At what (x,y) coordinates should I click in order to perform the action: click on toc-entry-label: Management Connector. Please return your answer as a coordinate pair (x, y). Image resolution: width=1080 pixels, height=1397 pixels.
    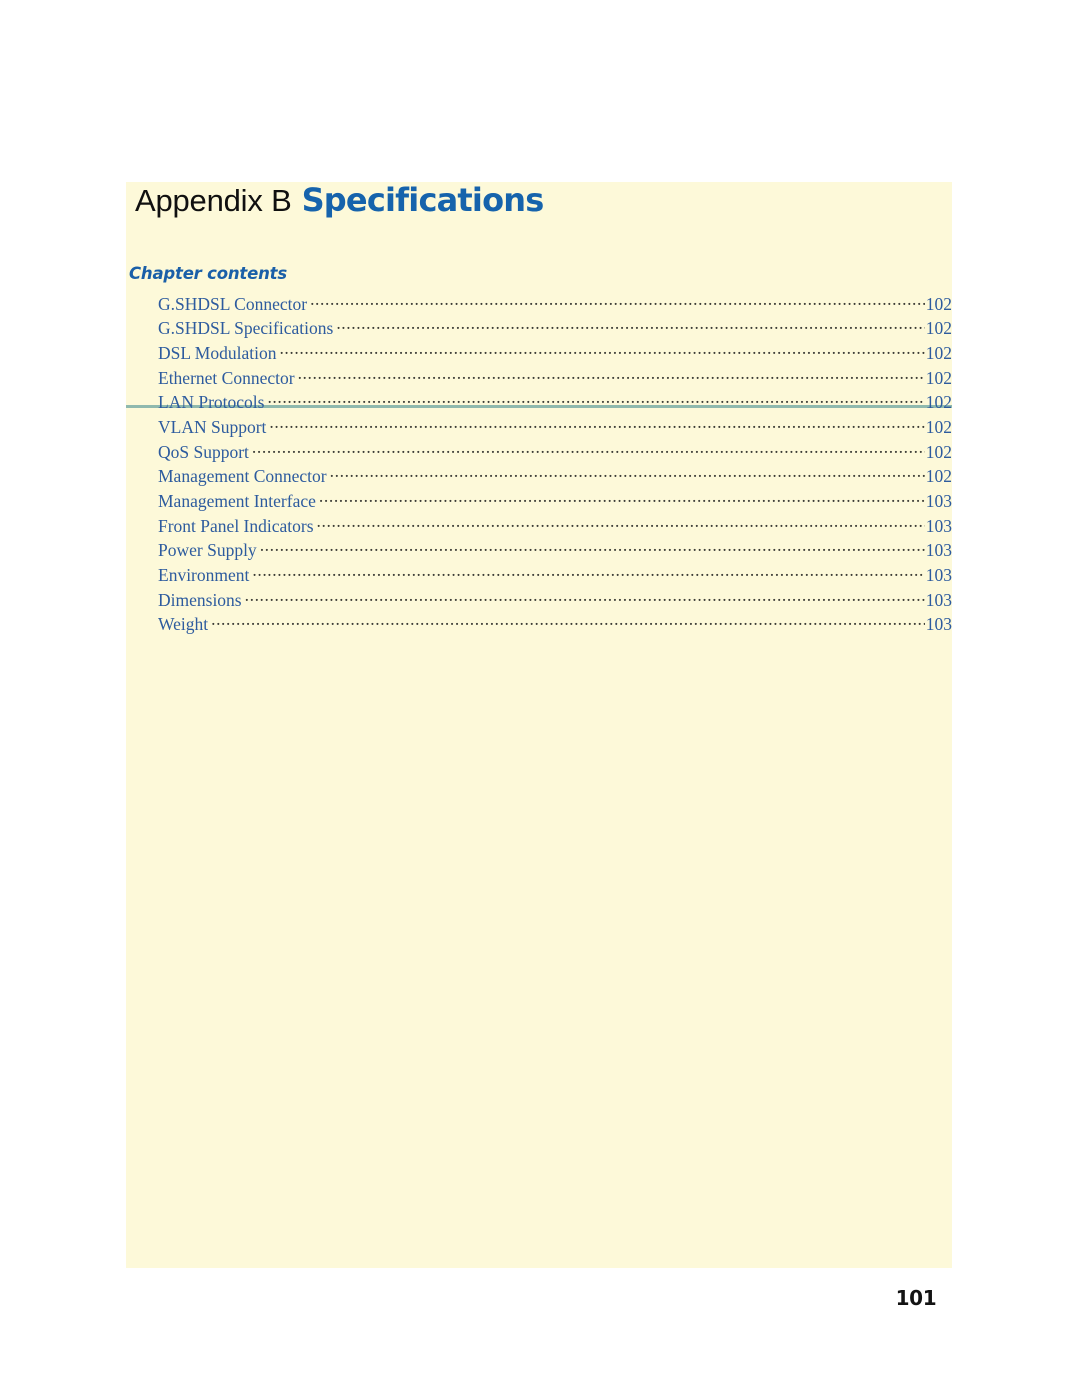
    Looking at the image, I should click on (242, 476).